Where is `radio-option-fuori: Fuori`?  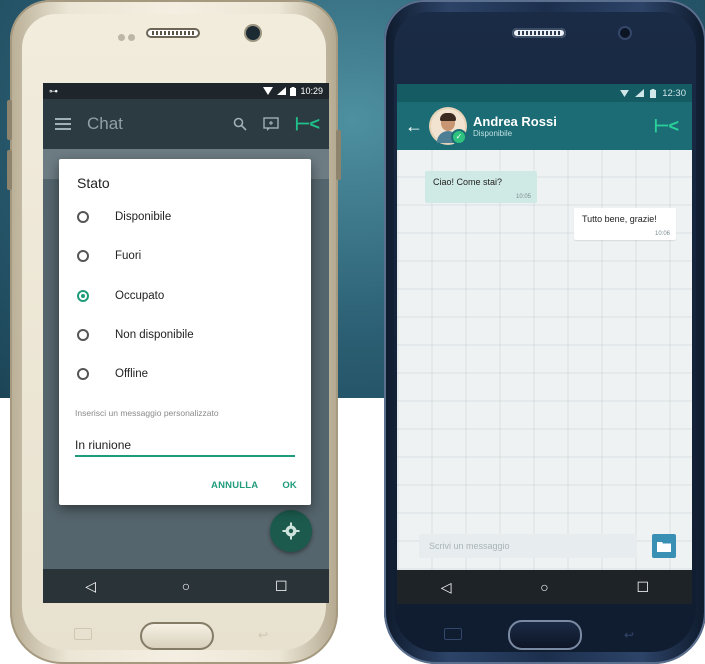
radio-option-fuori: Fuori is located at coordinates (109, 256).